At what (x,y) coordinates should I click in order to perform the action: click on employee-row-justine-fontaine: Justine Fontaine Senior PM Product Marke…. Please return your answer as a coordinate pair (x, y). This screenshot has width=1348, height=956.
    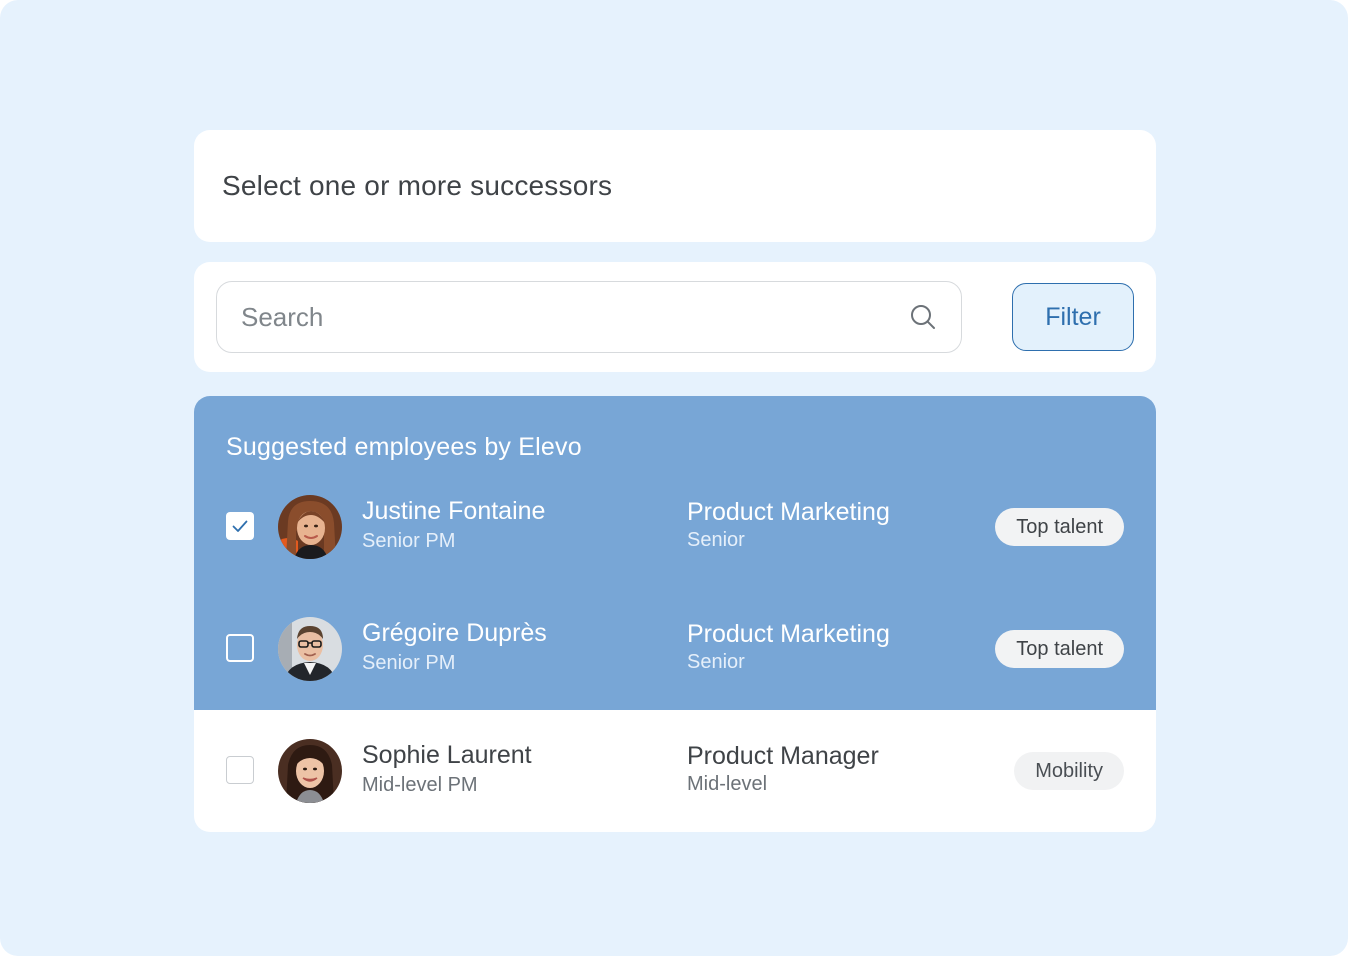
    Looking at the image, I should click on (675, 526).